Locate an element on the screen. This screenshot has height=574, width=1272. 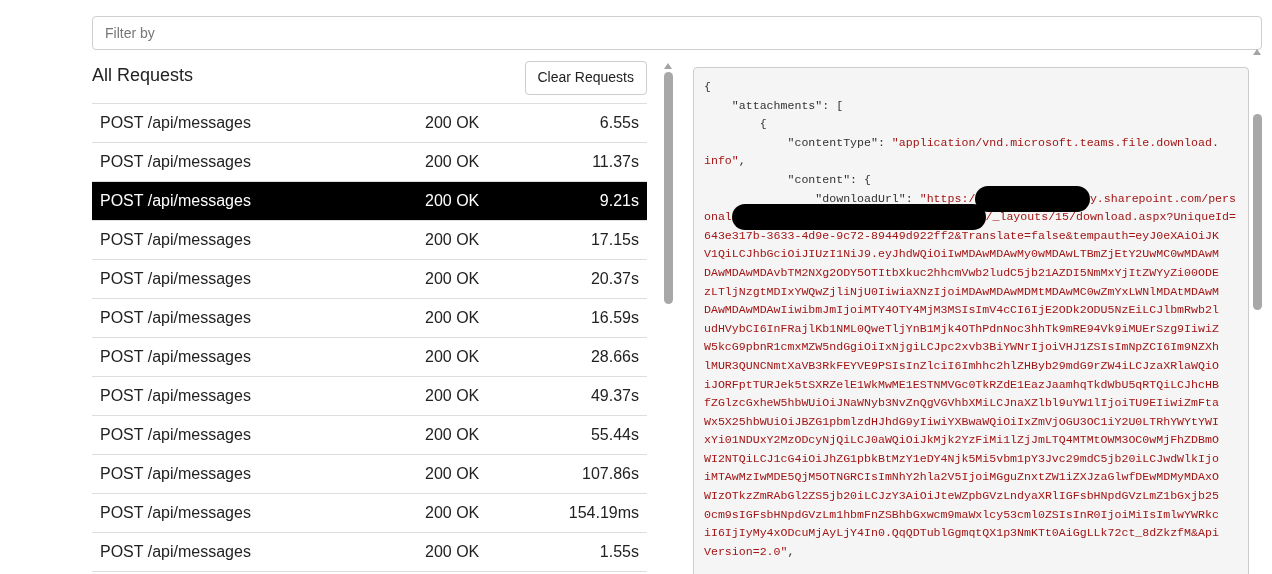
request-duration: 11.37s is located at coordinates (615, 162).